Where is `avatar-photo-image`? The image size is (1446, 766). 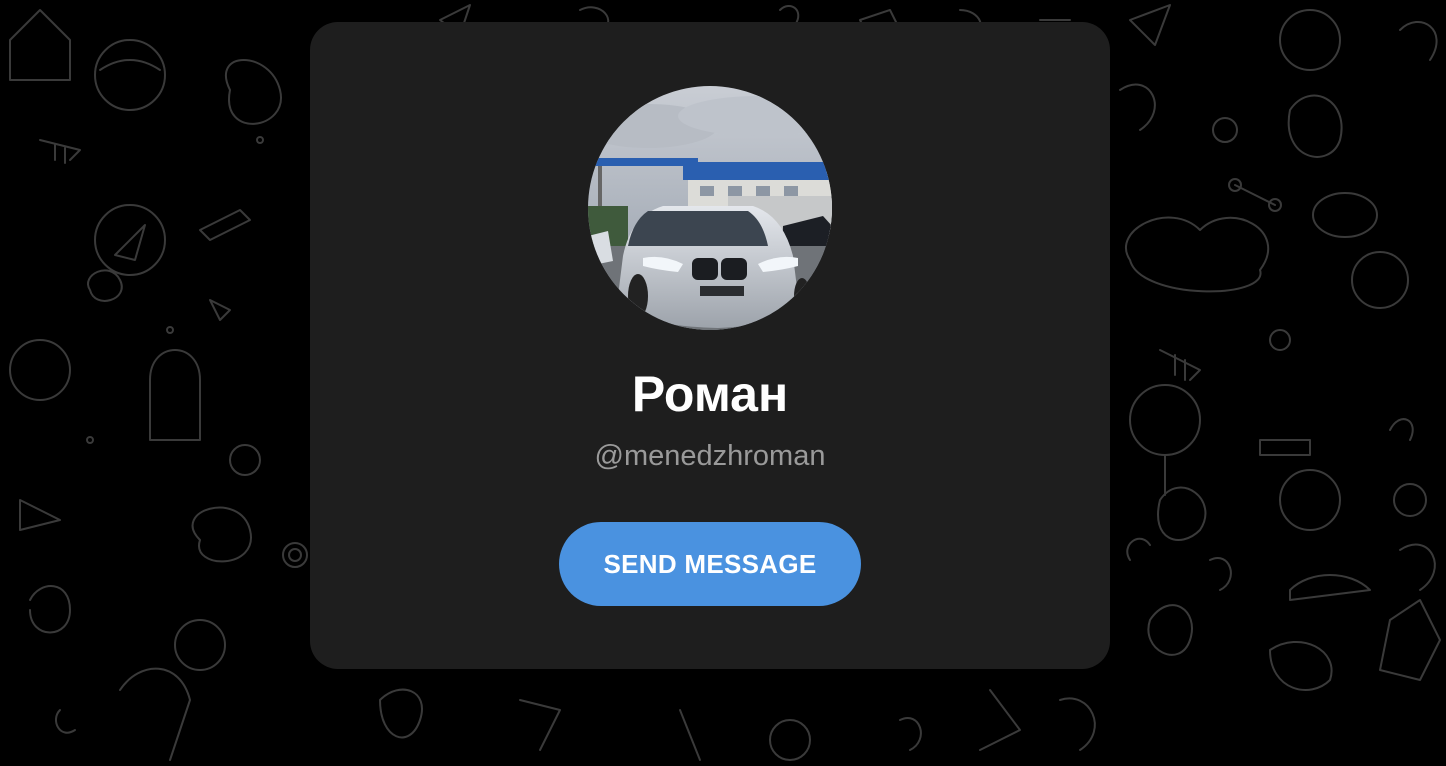
avatar-photo-image is located at coordinates (710, 208).